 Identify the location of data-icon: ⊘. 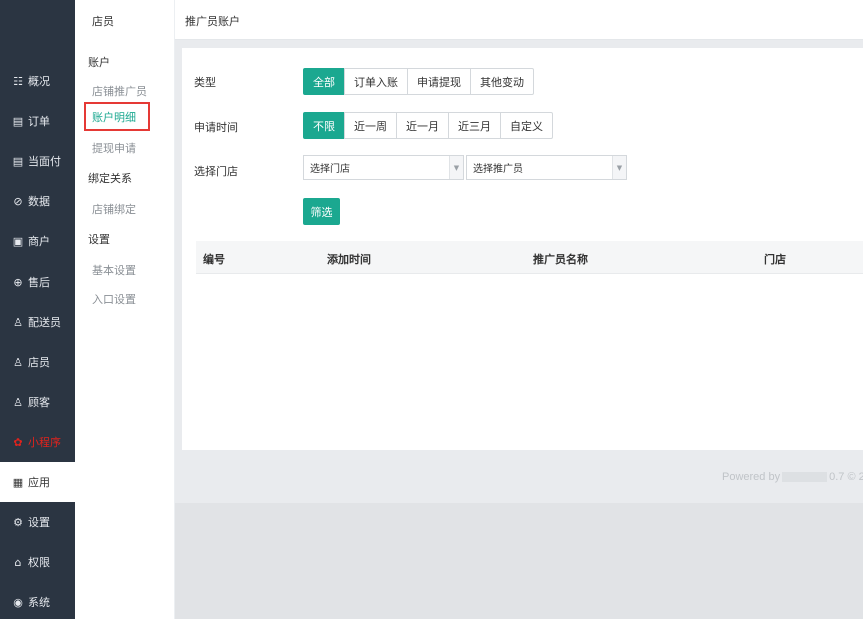
(18, 201).